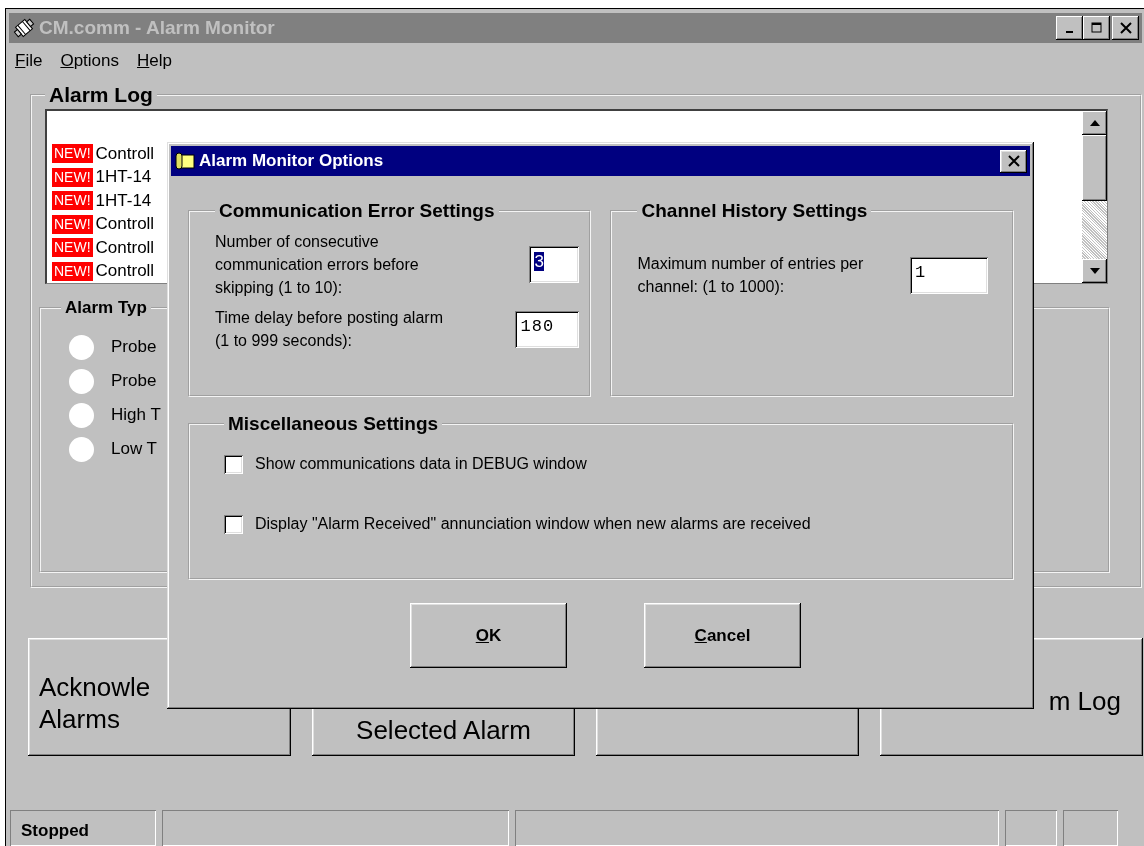  I want to click on maximize-button, so click(1096, 28).